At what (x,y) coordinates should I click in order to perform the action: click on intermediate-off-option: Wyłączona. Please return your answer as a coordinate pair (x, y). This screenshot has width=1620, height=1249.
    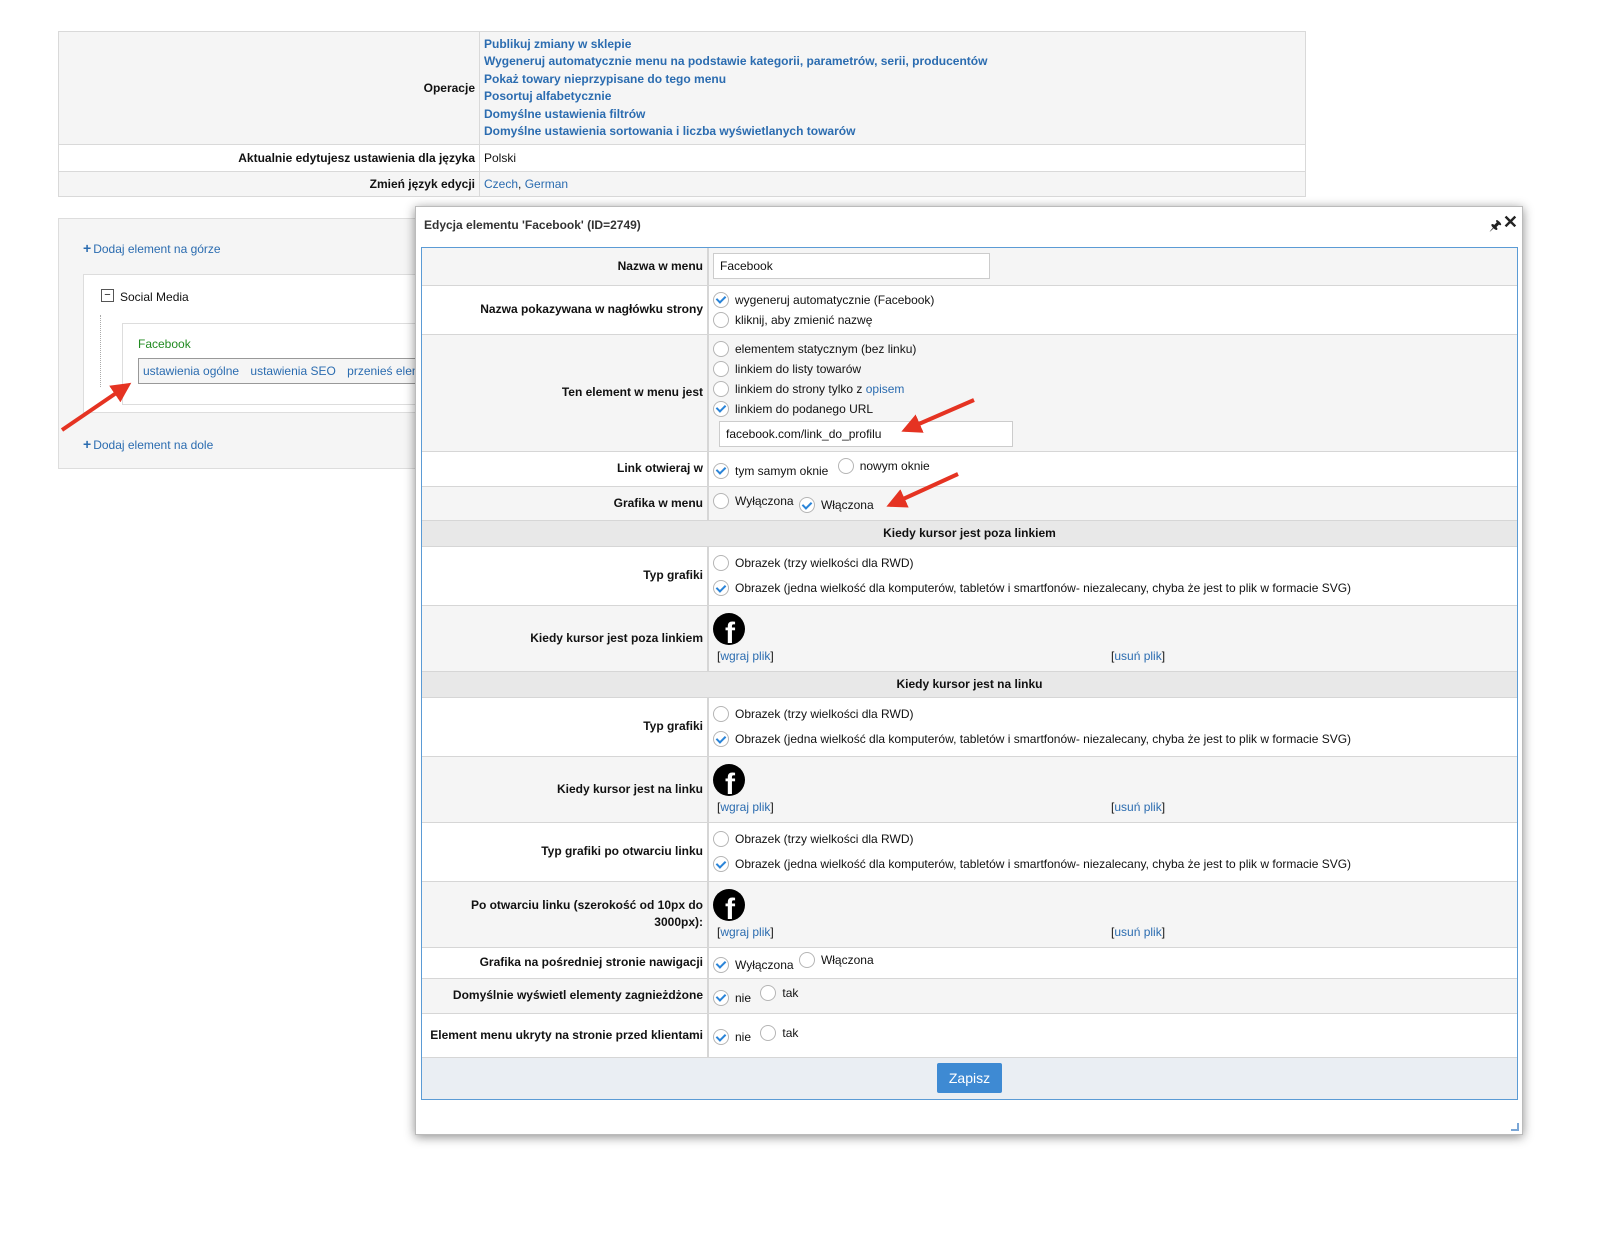
    Looking at the image, I should click on (753, 964).